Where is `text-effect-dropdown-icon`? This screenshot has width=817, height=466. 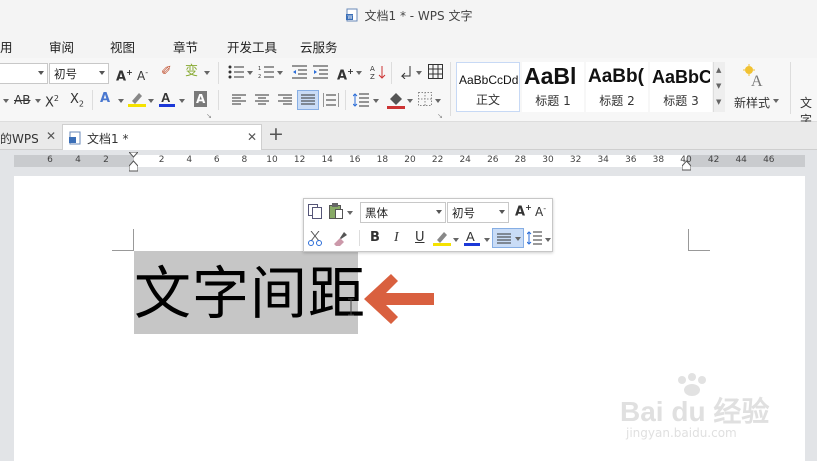
text-effect-dropdown-icon is located at coordinates (121, 101).